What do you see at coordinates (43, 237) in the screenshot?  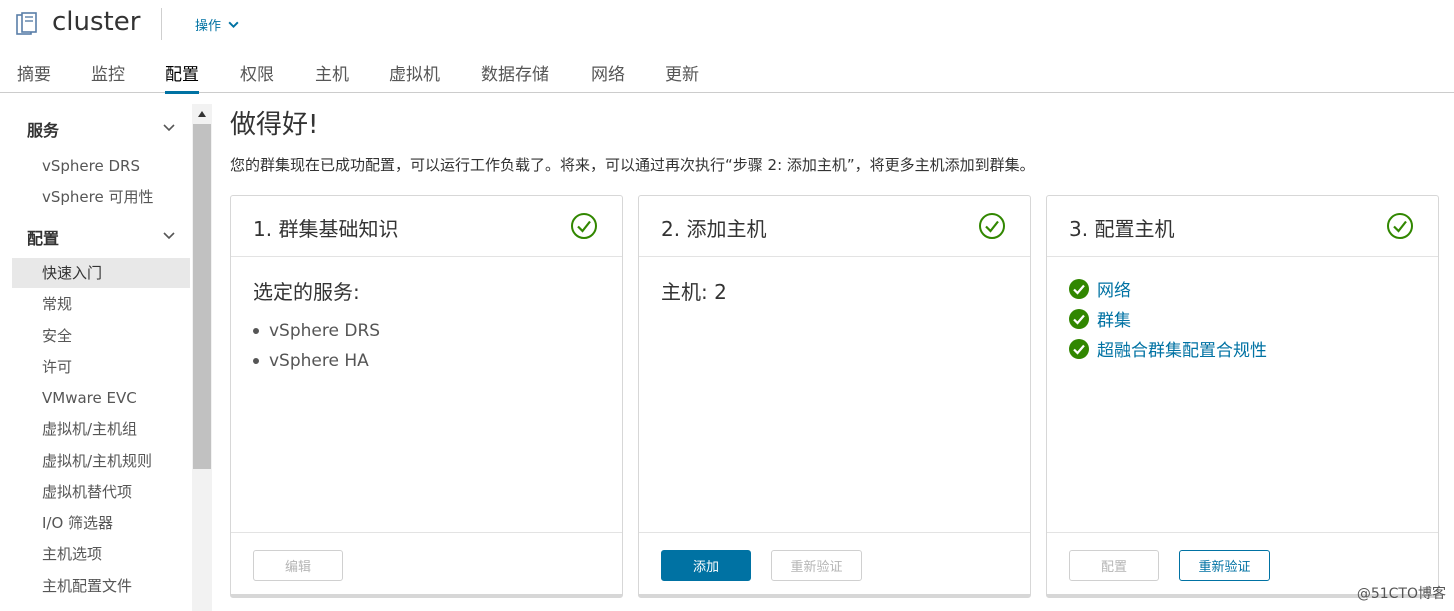 I see `sidebar-group-configure: 配置` at bounding box center [43, 237].